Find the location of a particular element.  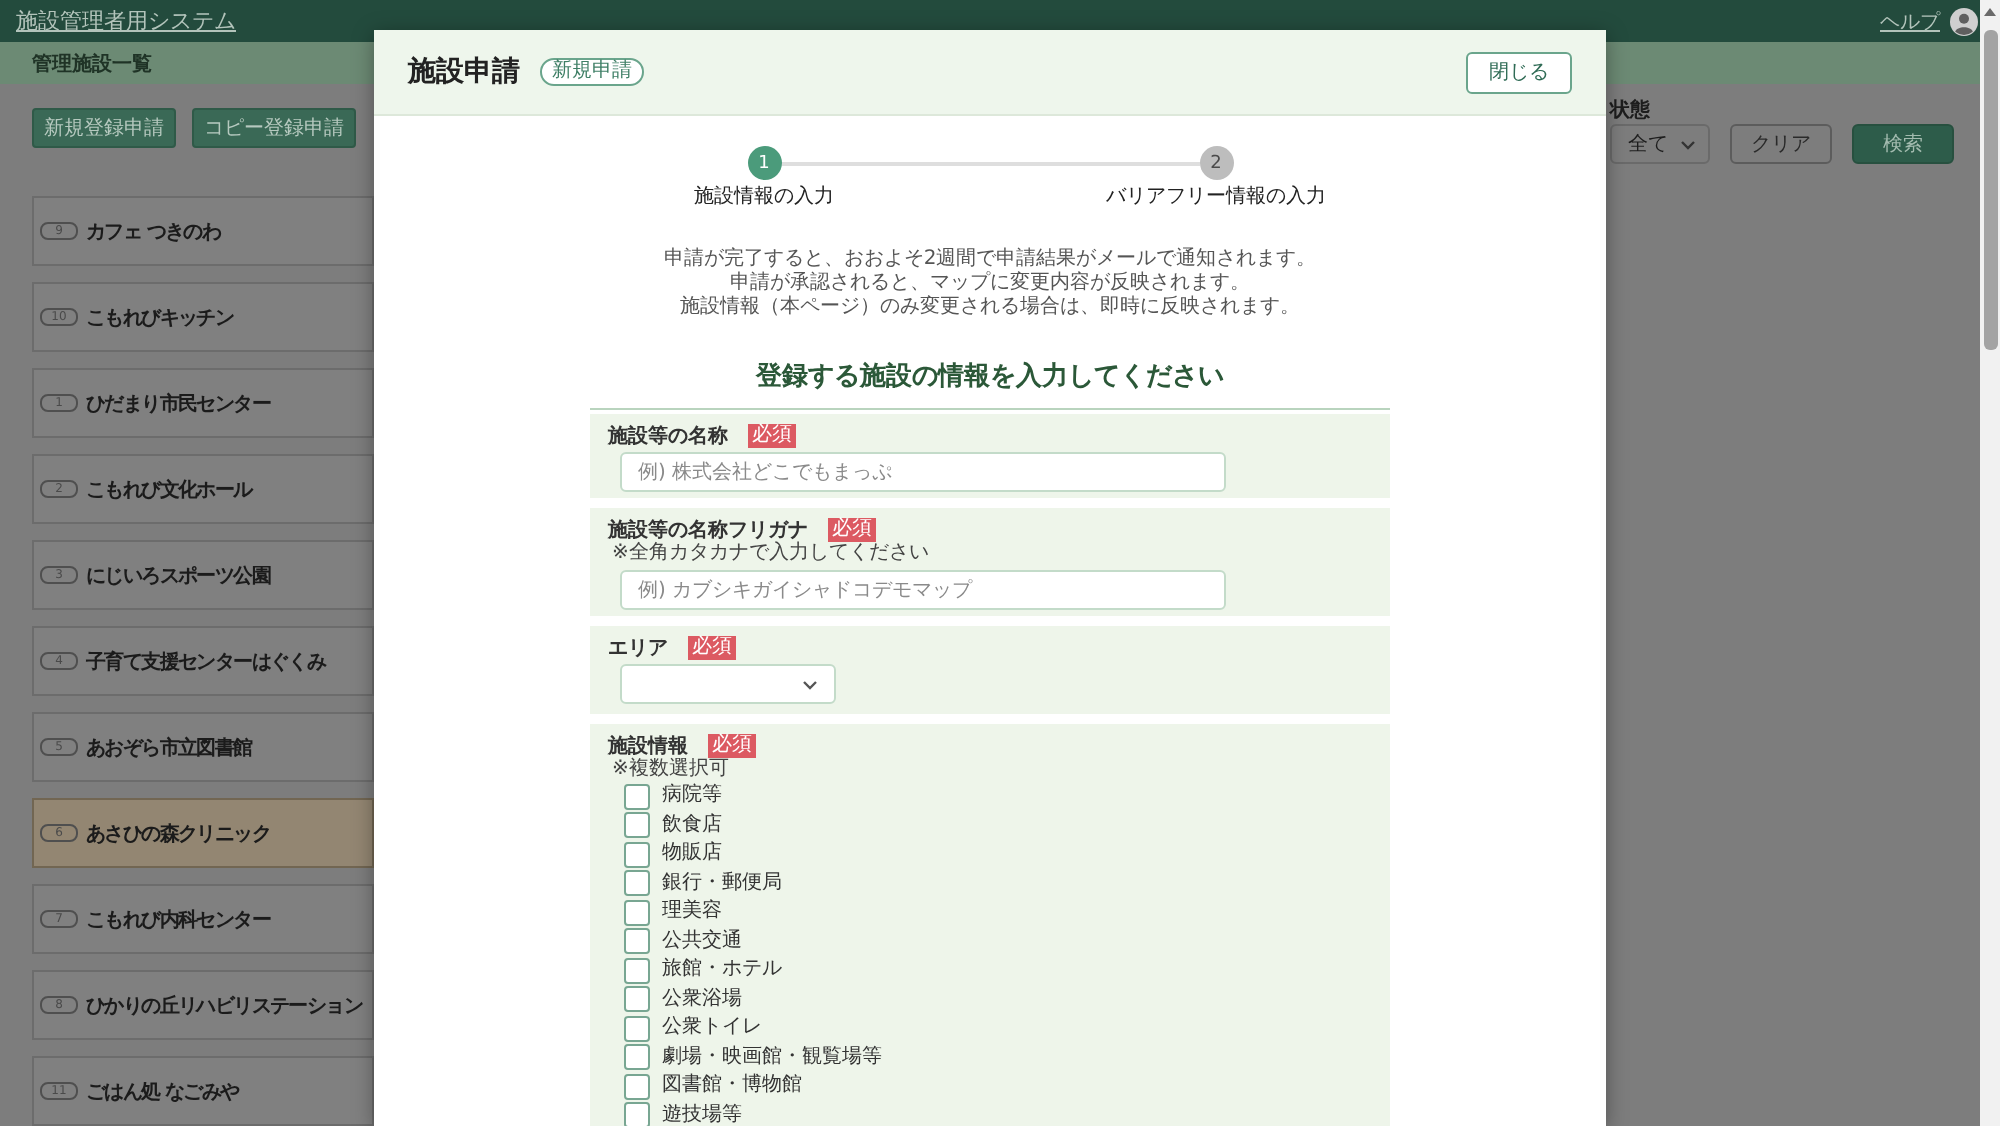

filter-button: クリア is located at coordinates (1781, 144).